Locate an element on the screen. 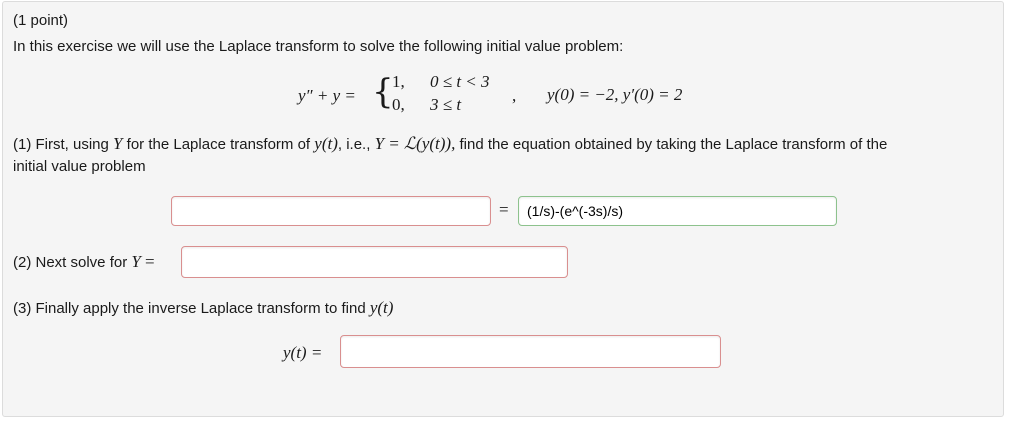 The width and height of the screenshot is (1024, 422). case1-condition: 0 ≤ t < 3 is located at coordinates (460, 81).